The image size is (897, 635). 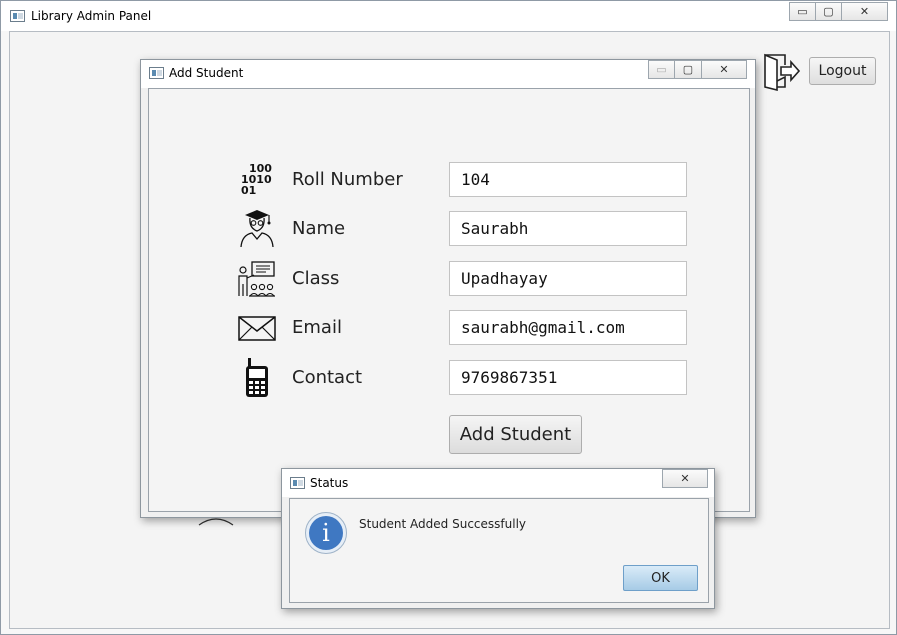 I want to click on status-close-button: ✕, so click(x=685, y=478).